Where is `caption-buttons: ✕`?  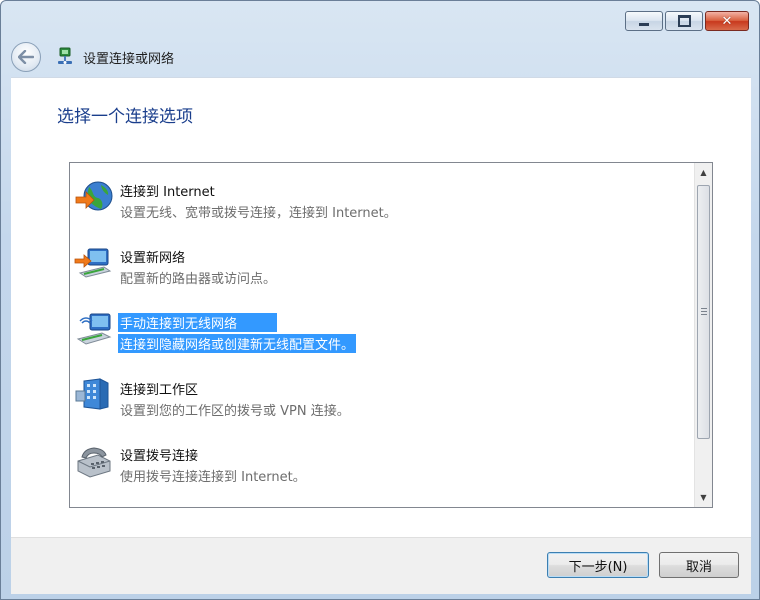 caption-buttons: ✕ is located at coordinates (687, 21).